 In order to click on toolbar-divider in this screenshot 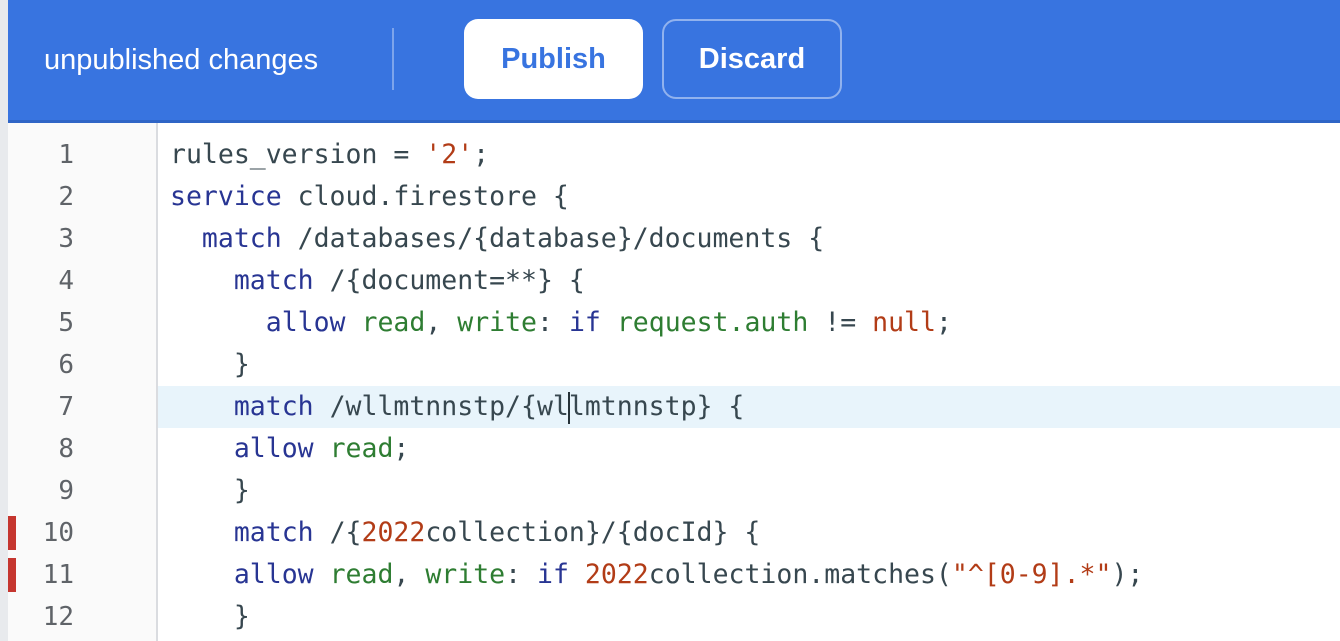, I will do `click(393, 59)`.